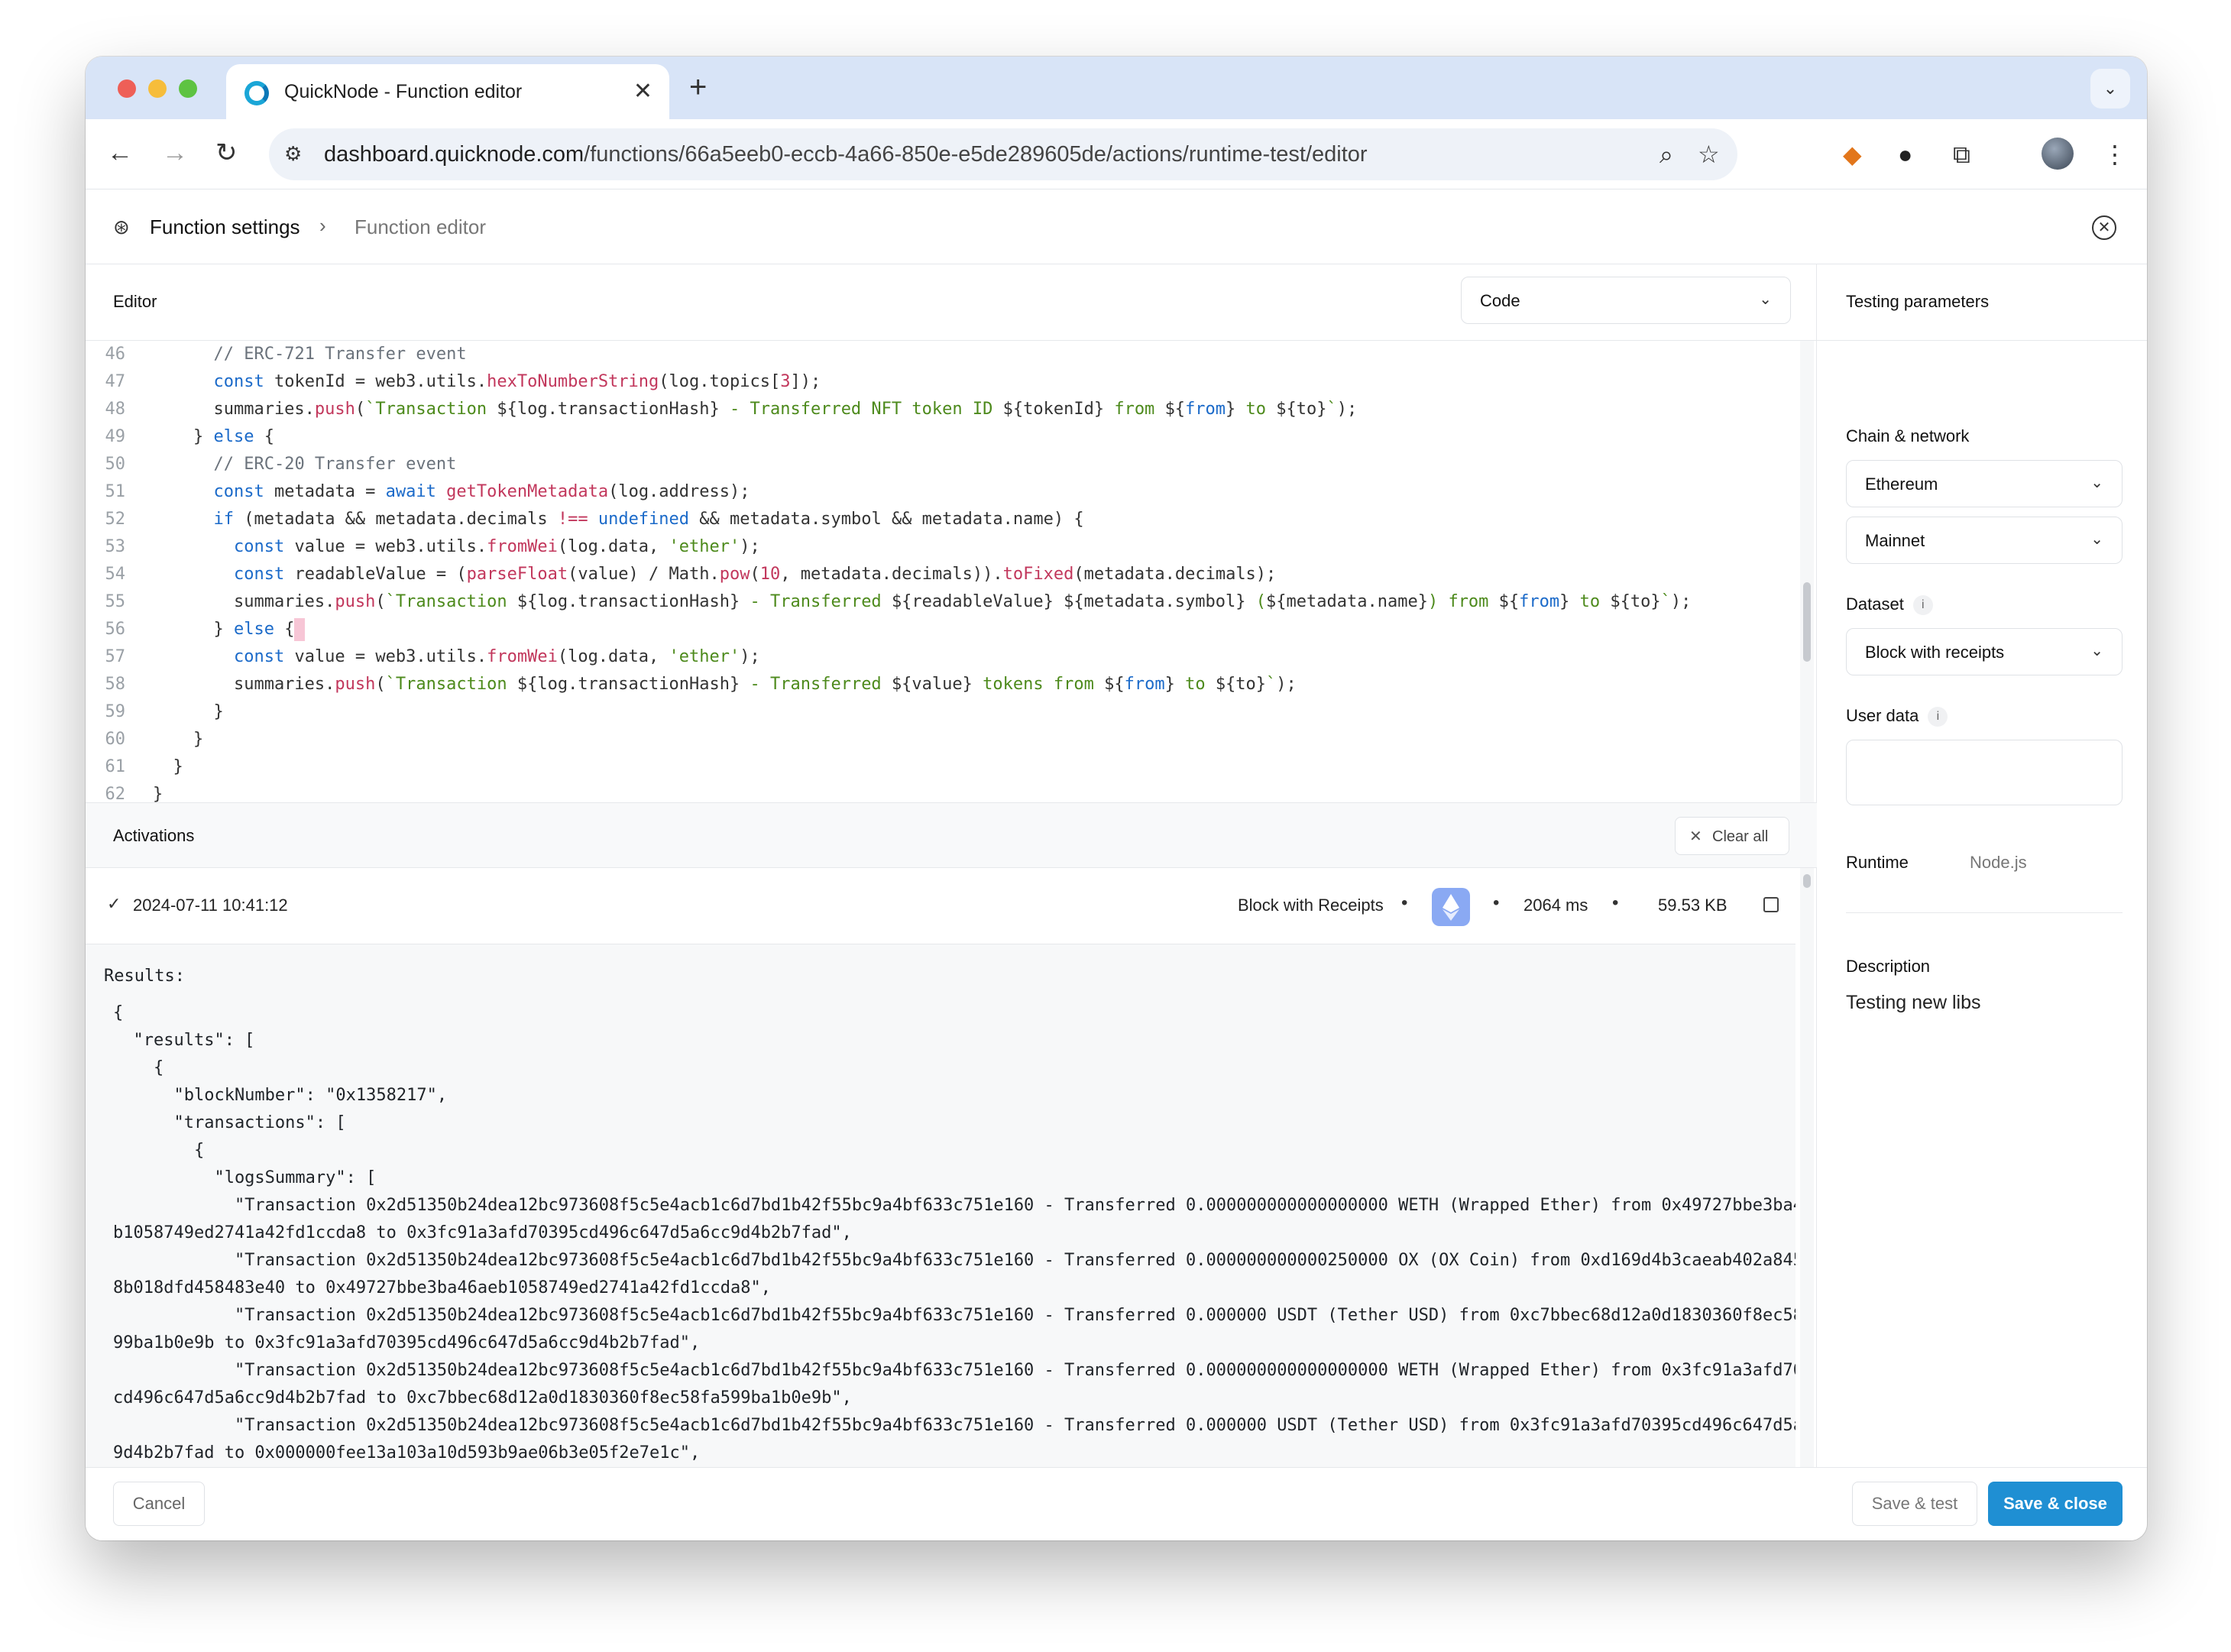  I want to click on dataset-select-value: Block with receipts, so click(1935, 652).